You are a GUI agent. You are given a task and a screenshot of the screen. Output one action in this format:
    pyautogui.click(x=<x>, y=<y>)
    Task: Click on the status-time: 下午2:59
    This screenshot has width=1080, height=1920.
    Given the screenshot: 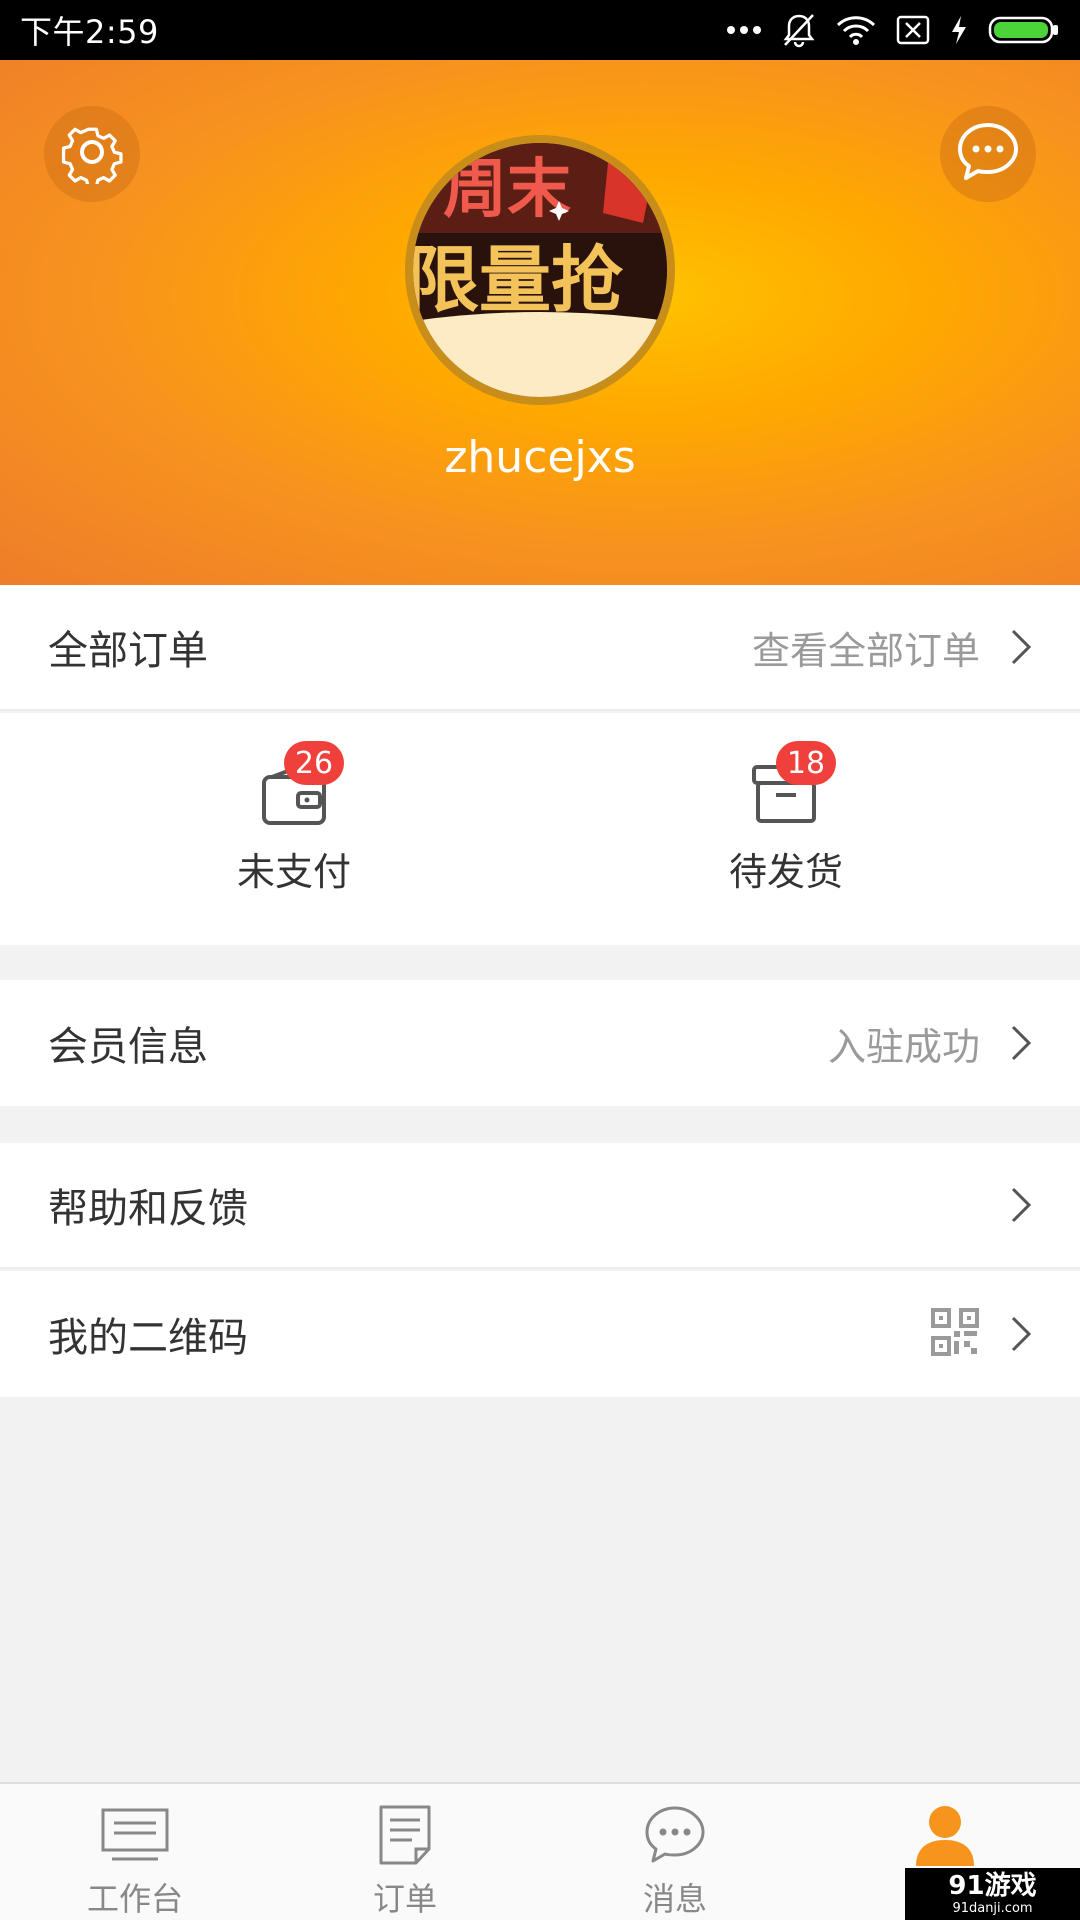 What is the action you would take?
    pyautogui.click(x=89, y=32)
    